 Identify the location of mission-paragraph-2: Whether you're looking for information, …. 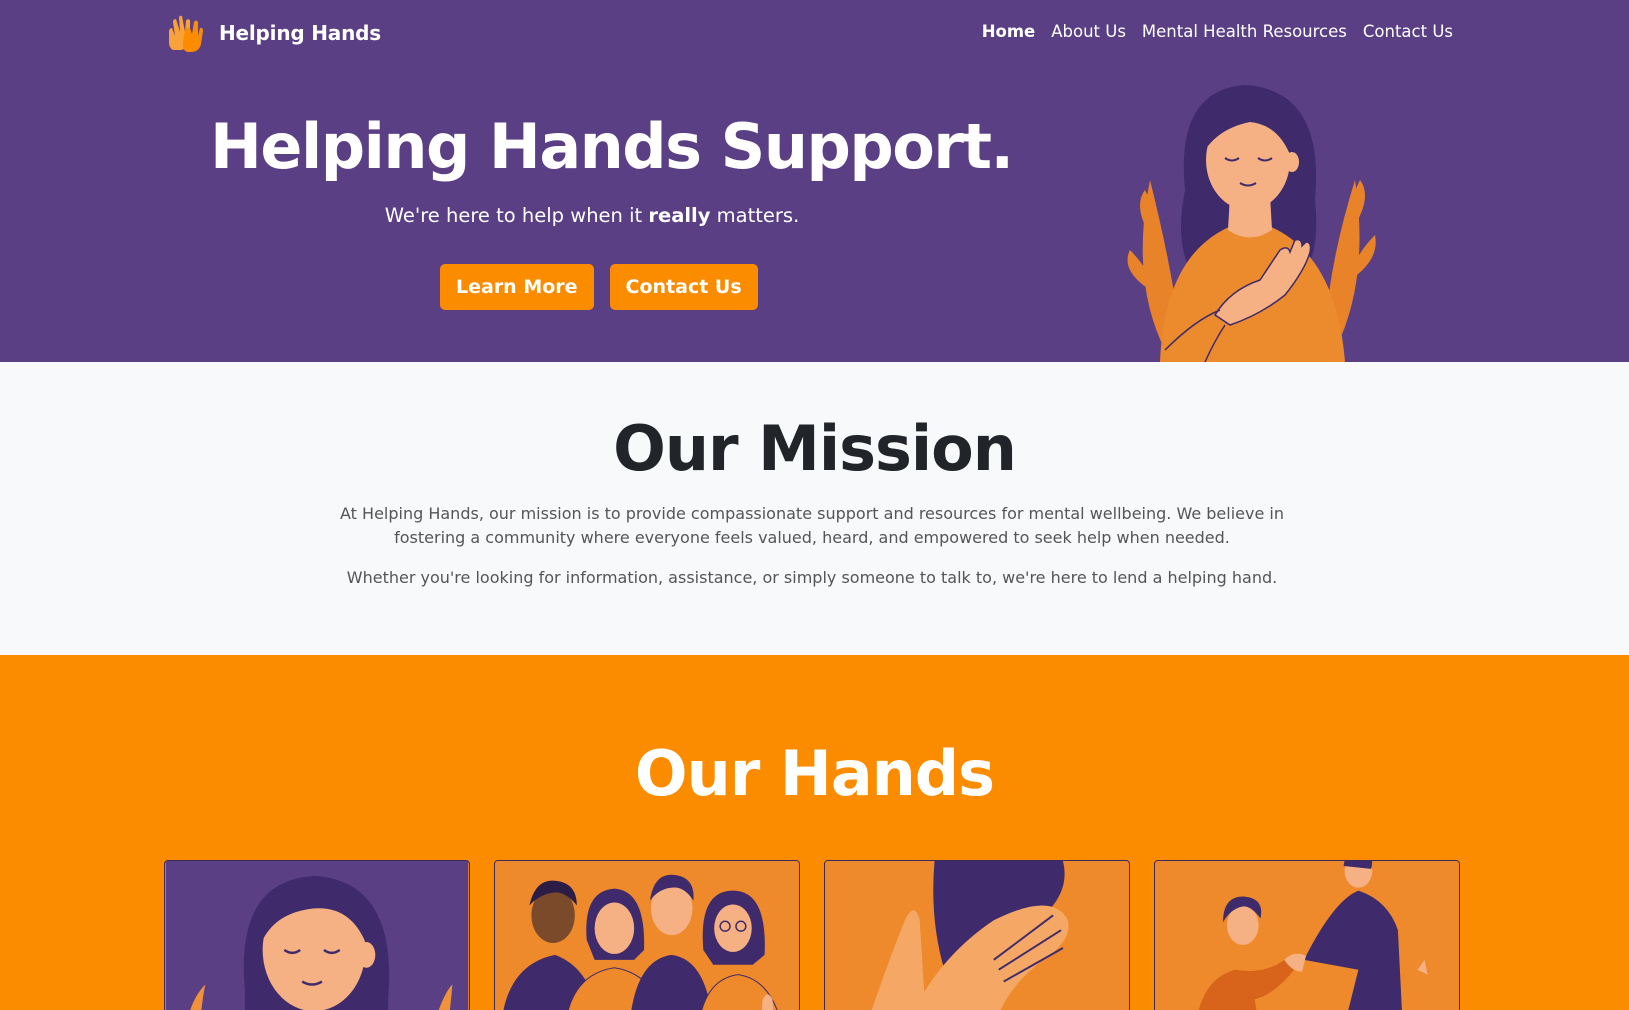
(812, 577).